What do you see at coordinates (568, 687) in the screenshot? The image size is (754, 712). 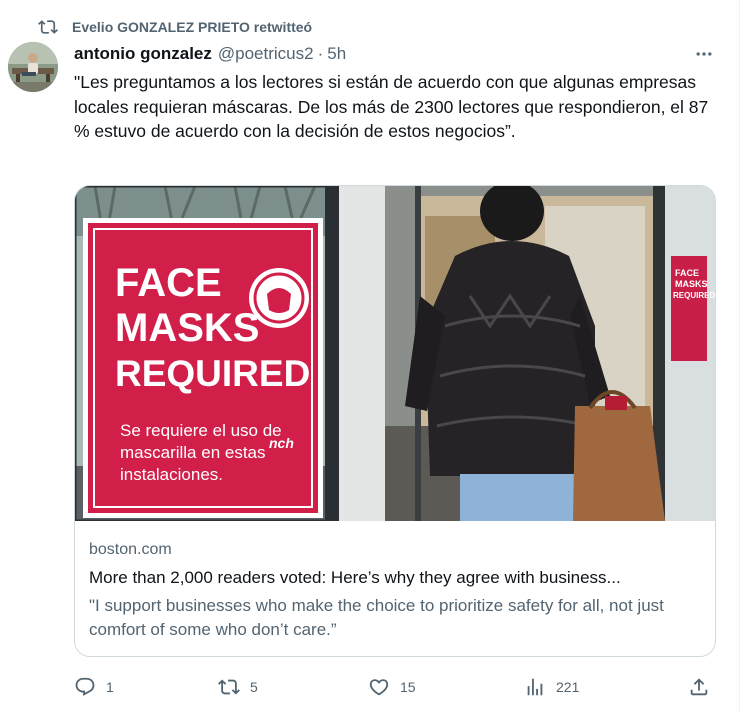 I see `views-count: 221` at bounding box center [568, 687].